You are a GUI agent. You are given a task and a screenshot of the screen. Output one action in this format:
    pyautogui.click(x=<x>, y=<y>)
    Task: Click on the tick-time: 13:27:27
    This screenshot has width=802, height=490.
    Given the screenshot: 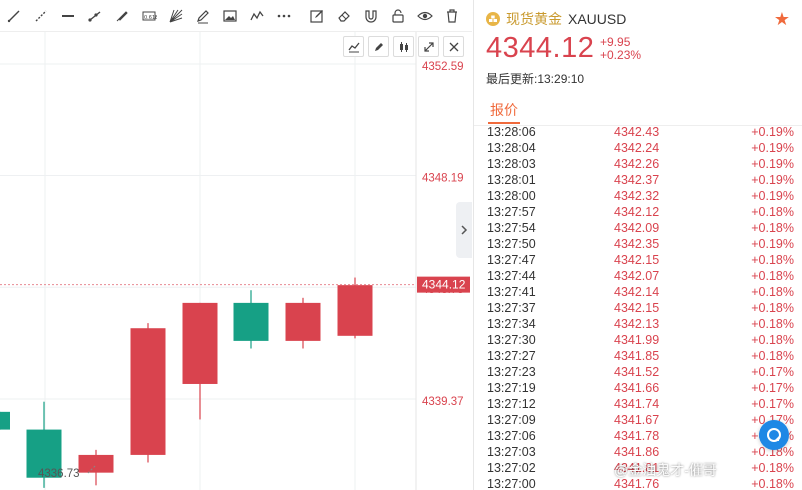 What is the action you would take?
    pyautogui.click(x=511, y=356)
    